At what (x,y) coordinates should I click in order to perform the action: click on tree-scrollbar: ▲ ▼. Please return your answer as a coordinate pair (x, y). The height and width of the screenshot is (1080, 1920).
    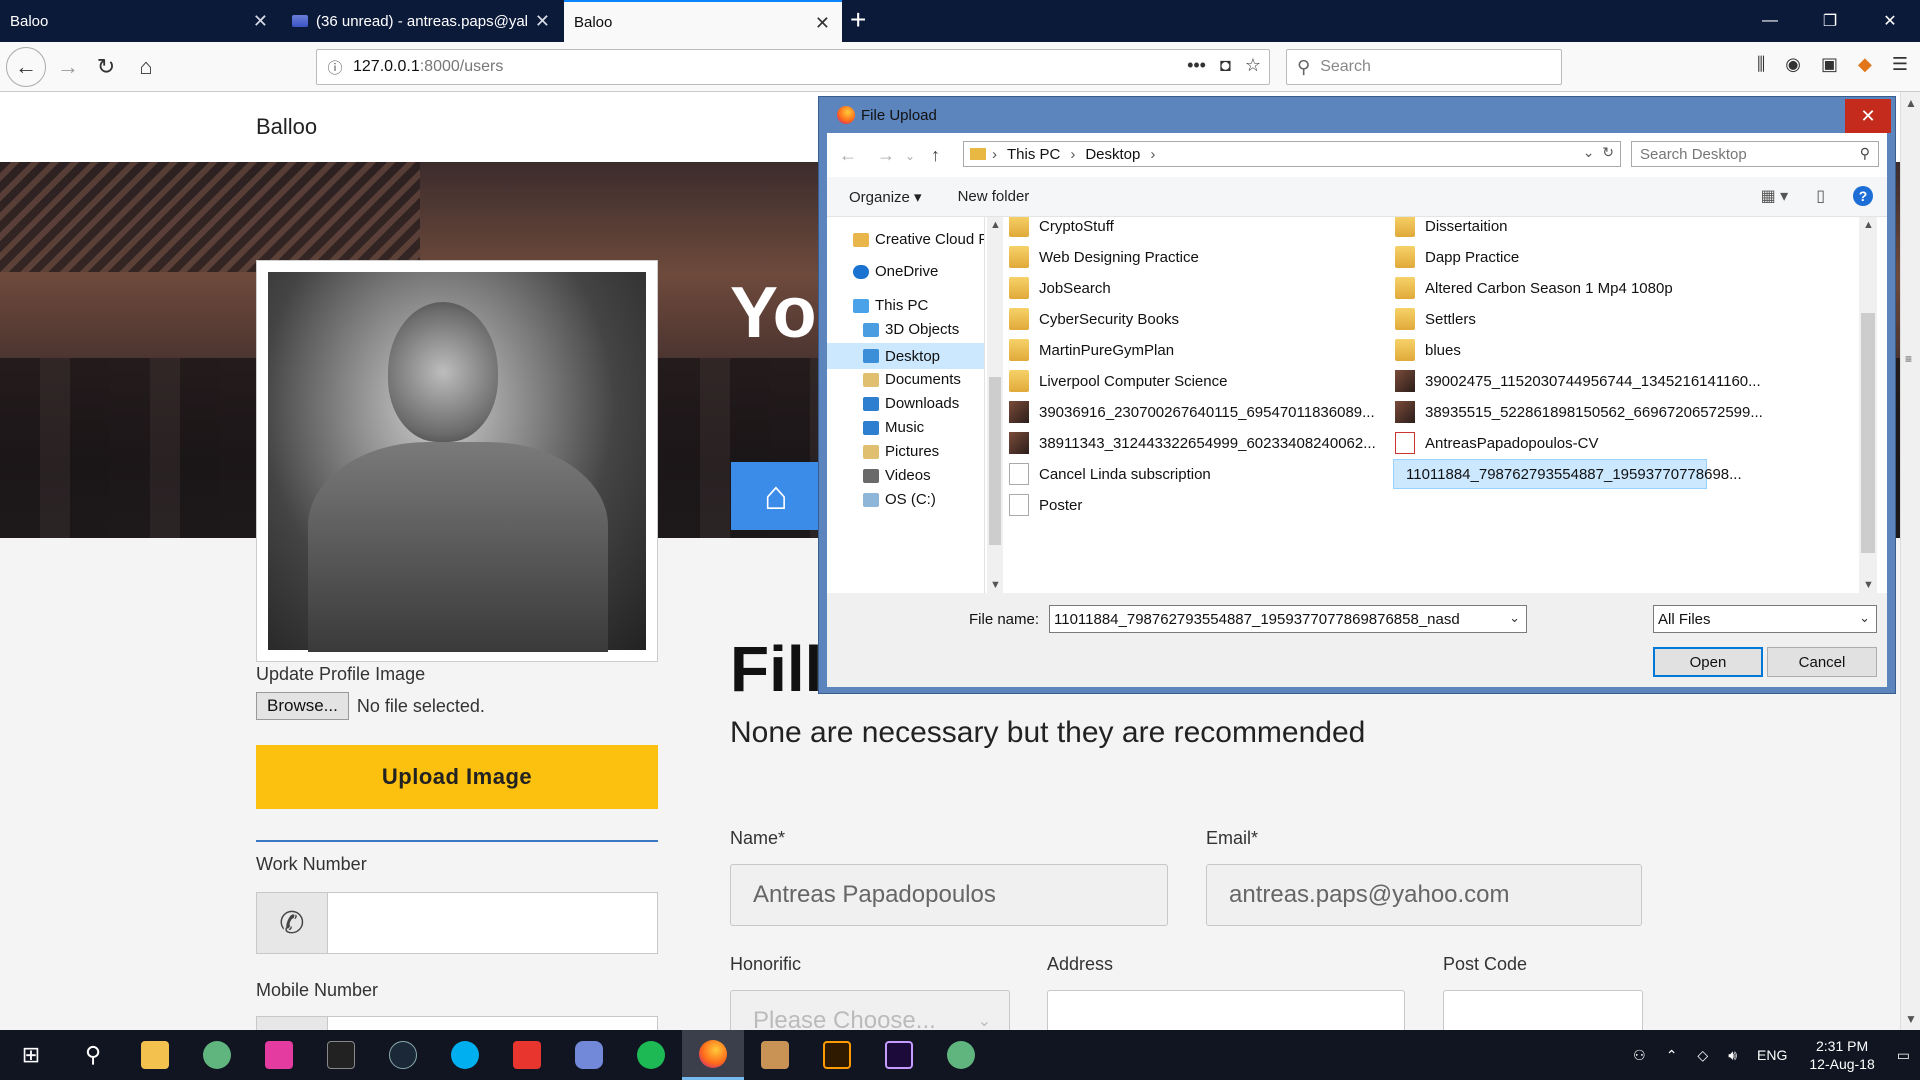
    Looking at the image, I should click on (995, 405).